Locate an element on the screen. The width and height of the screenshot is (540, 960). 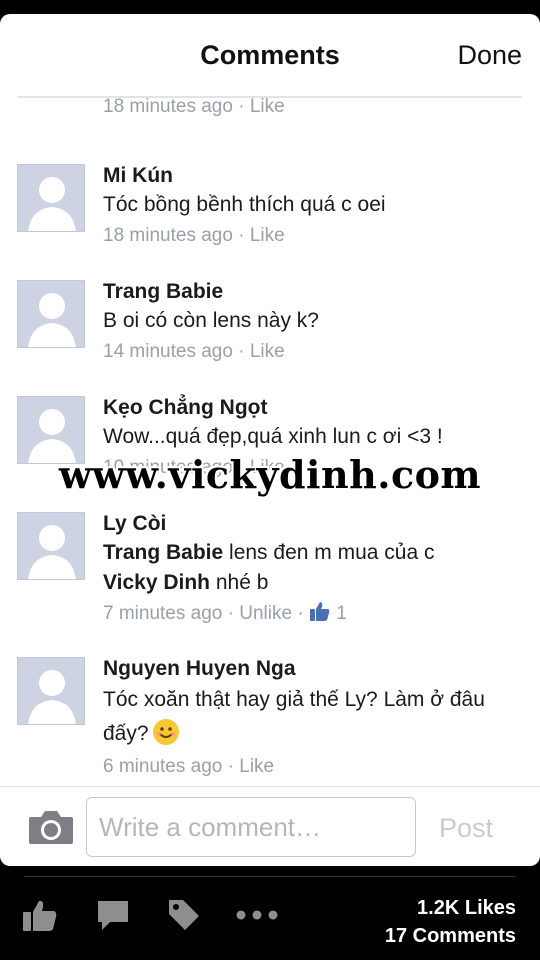
unlike-link: Unlike is located at coordinates (265, 613).